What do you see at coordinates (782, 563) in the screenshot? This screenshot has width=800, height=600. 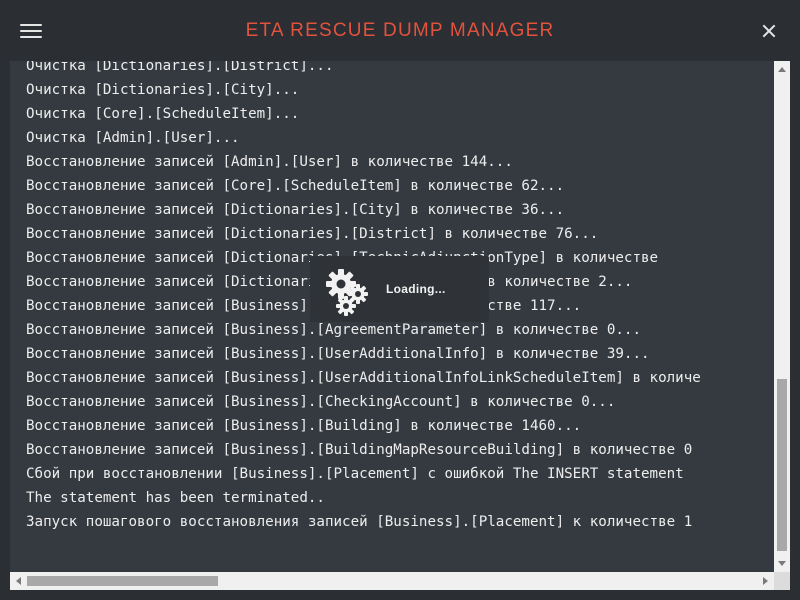 I see `scroll-down-icon` at bounding box center [782, 563].